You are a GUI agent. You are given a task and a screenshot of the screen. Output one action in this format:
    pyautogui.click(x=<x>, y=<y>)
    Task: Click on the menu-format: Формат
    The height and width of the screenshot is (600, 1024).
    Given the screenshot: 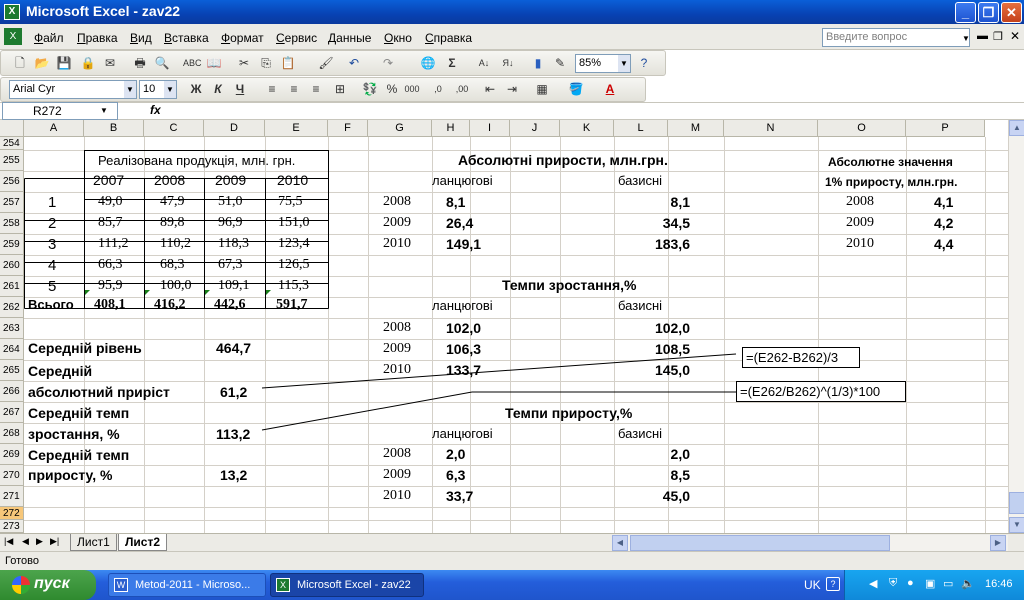 What is the action you would take?
    pyautogui.click(x=242, y=38)
    